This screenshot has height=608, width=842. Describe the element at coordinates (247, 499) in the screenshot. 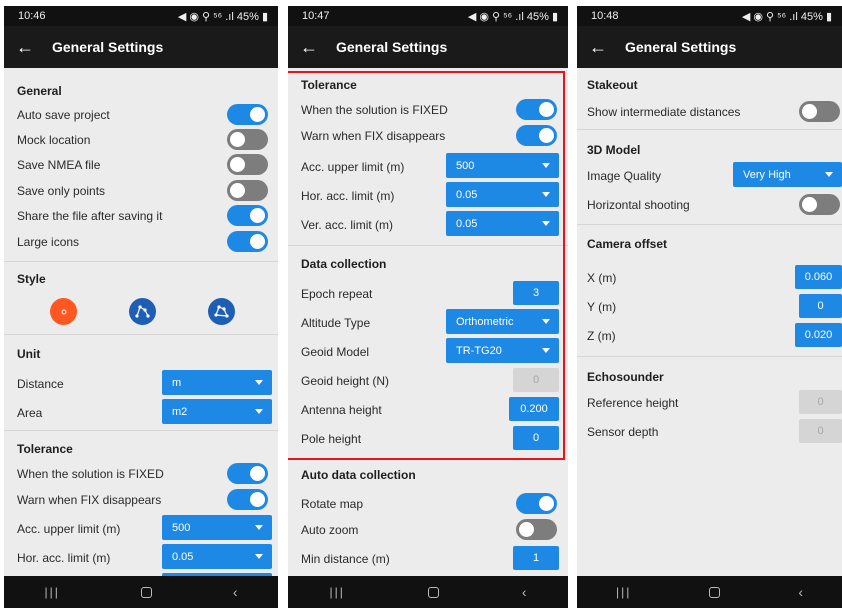

I see `warn-fix-toggle` at that location.